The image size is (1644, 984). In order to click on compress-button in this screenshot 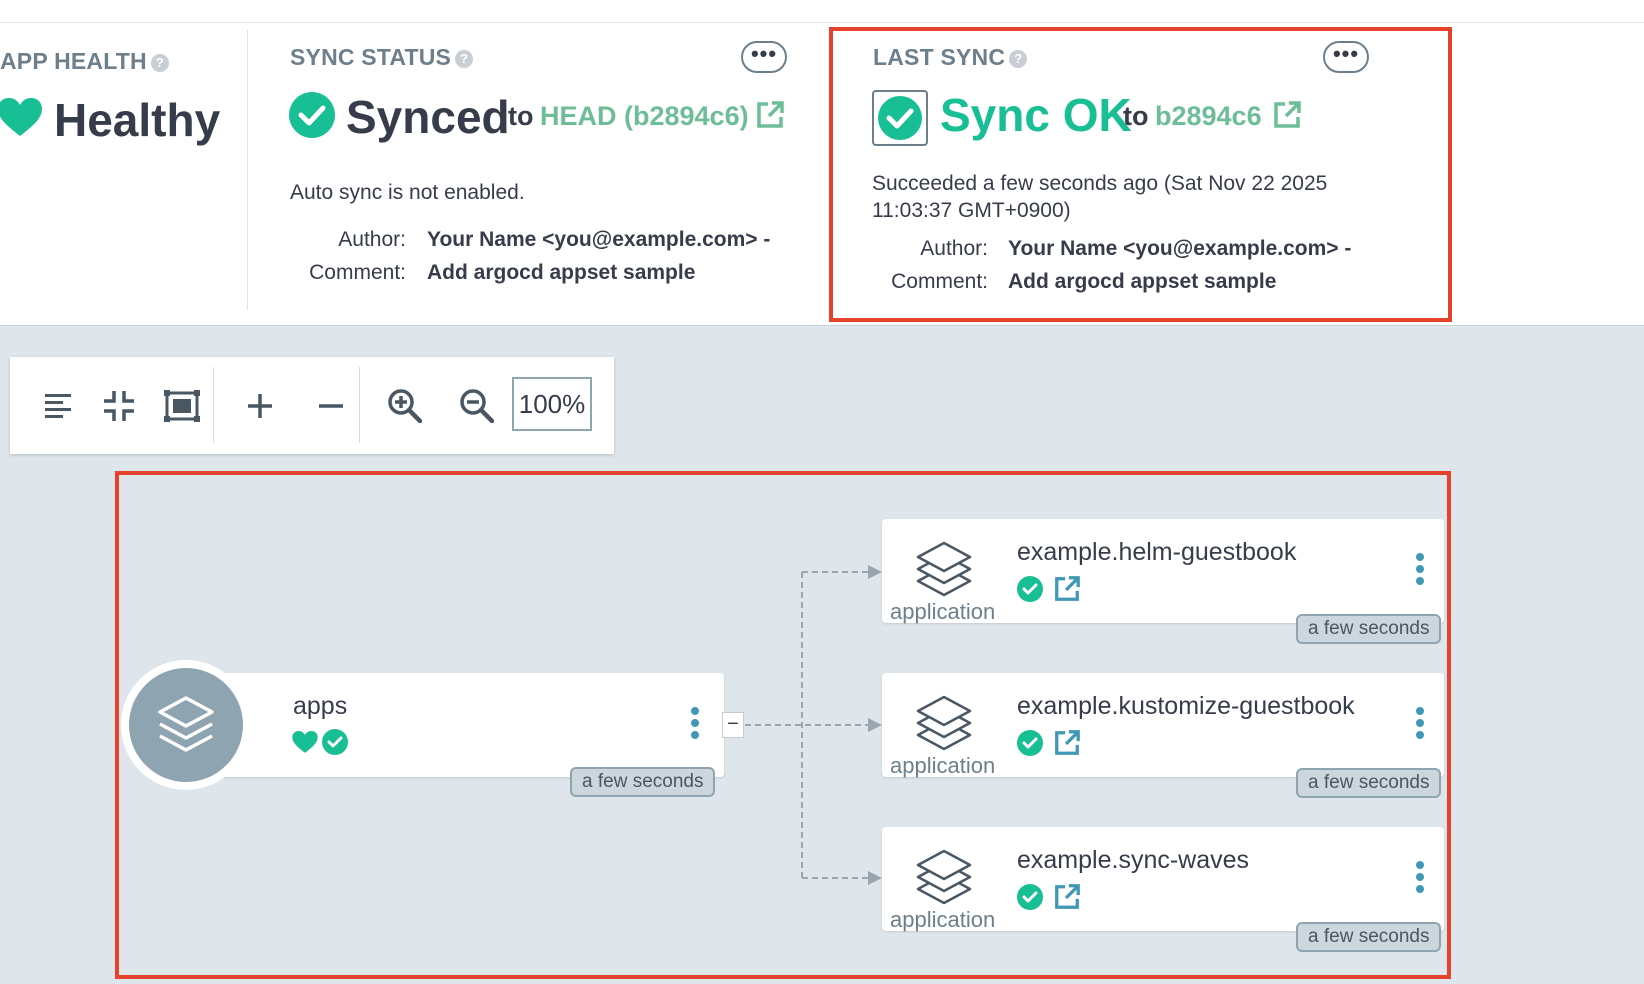, I will do `click(119, 405)`.